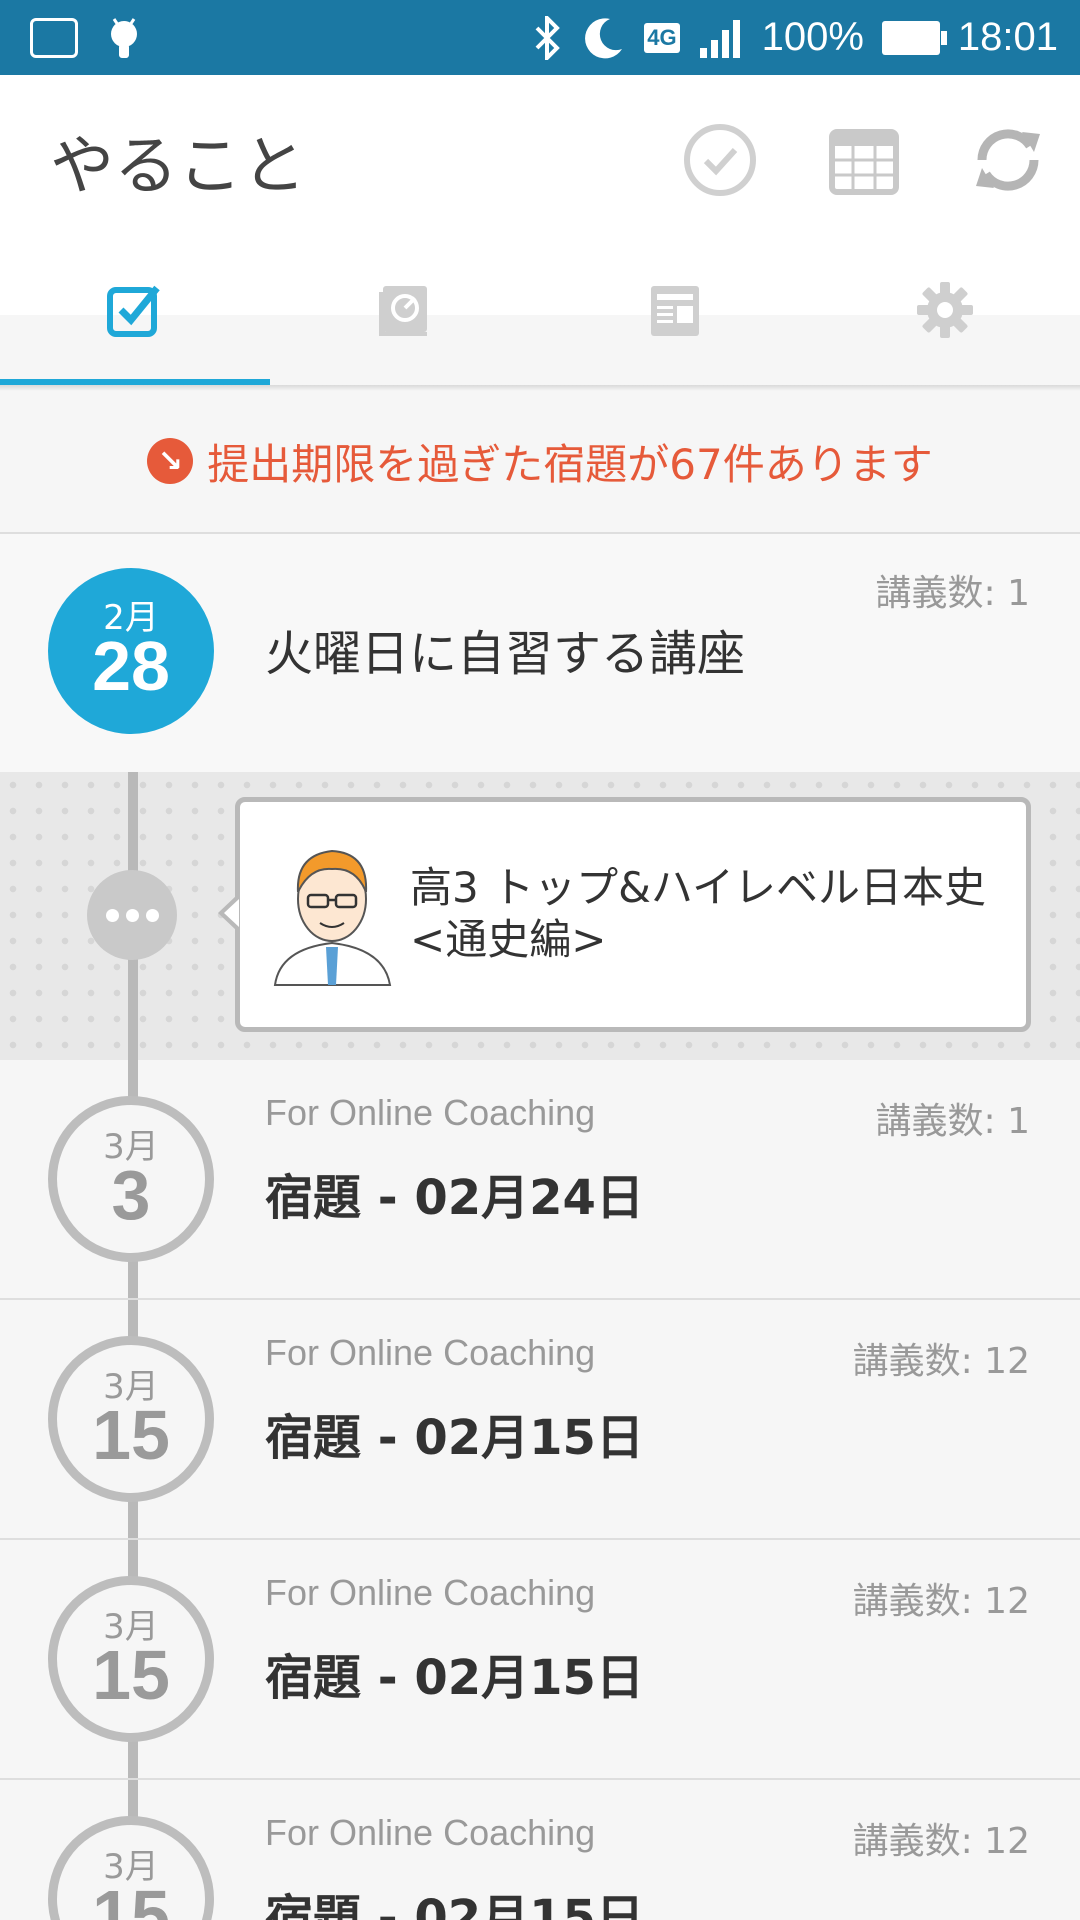  What do you see at coordinates (170, 461) in the screenshot?
I see `arrow-down-right-icon: ↘` at bounding box center [170, 461].